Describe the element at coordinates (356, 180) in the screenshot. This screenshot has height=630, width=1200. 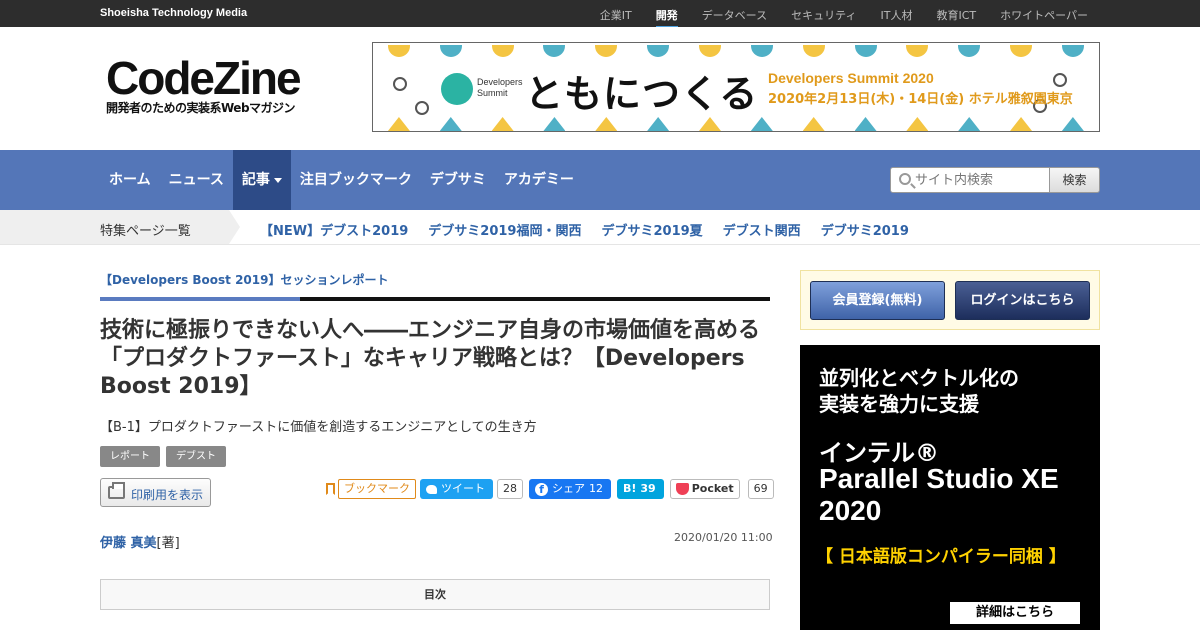
I see `nav-item-bookmarks: 注目ブックマーク` at that location.